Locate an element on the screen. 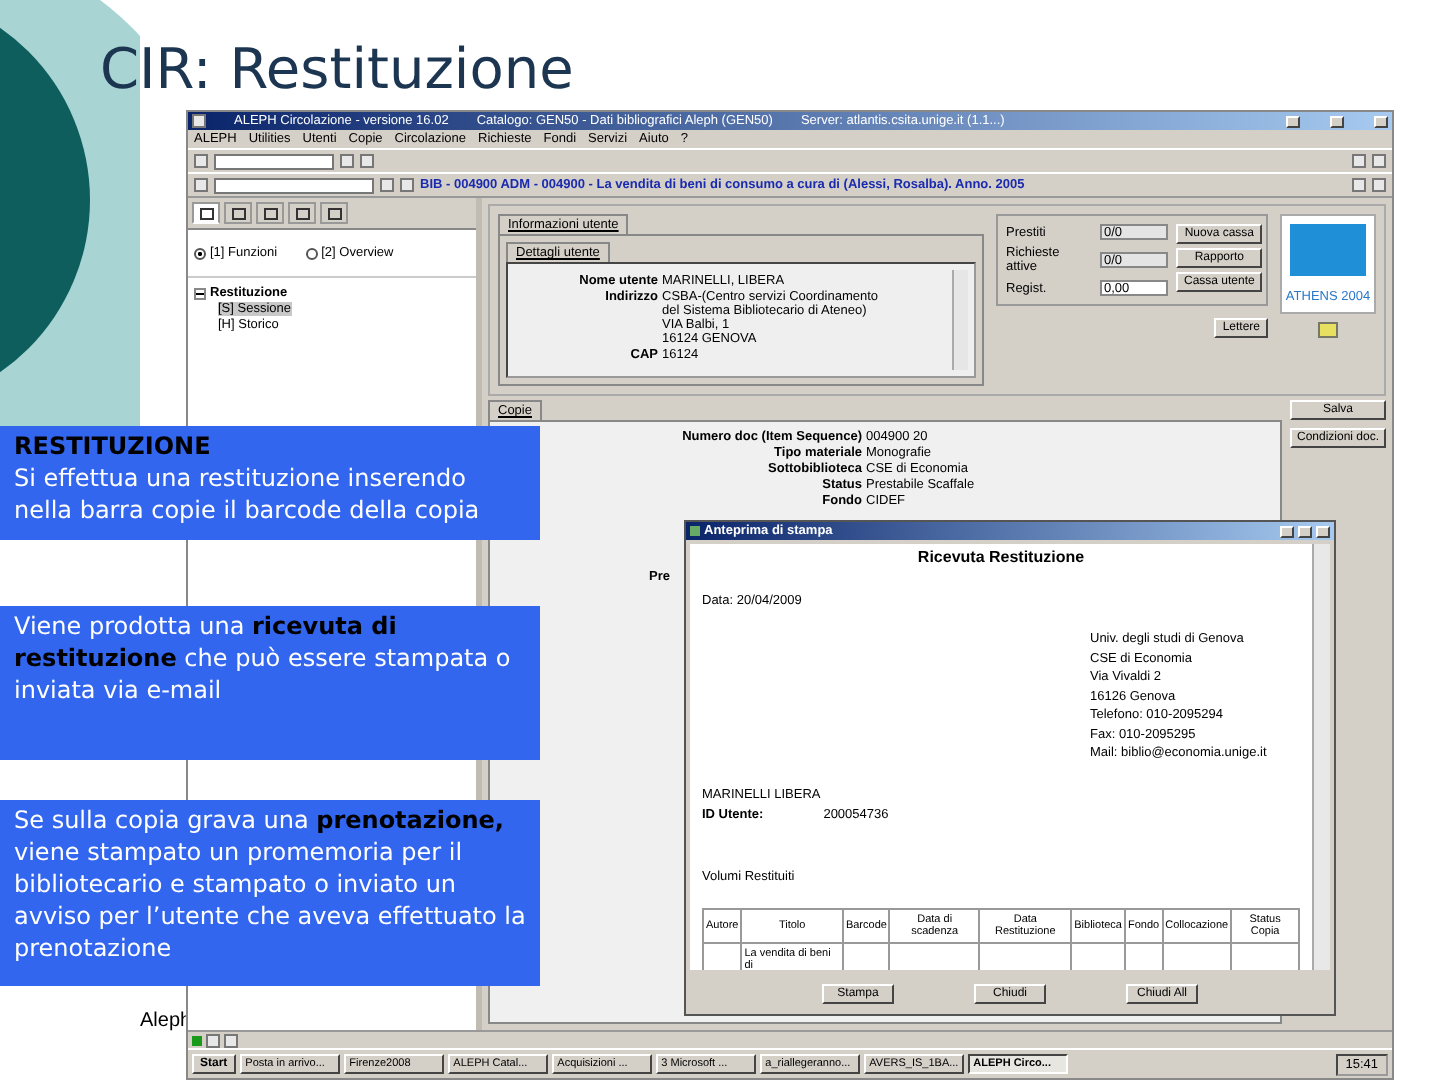 The height and width of the screenshot is (1080, 1440). barcode-field is located at coordinates (294, 185).